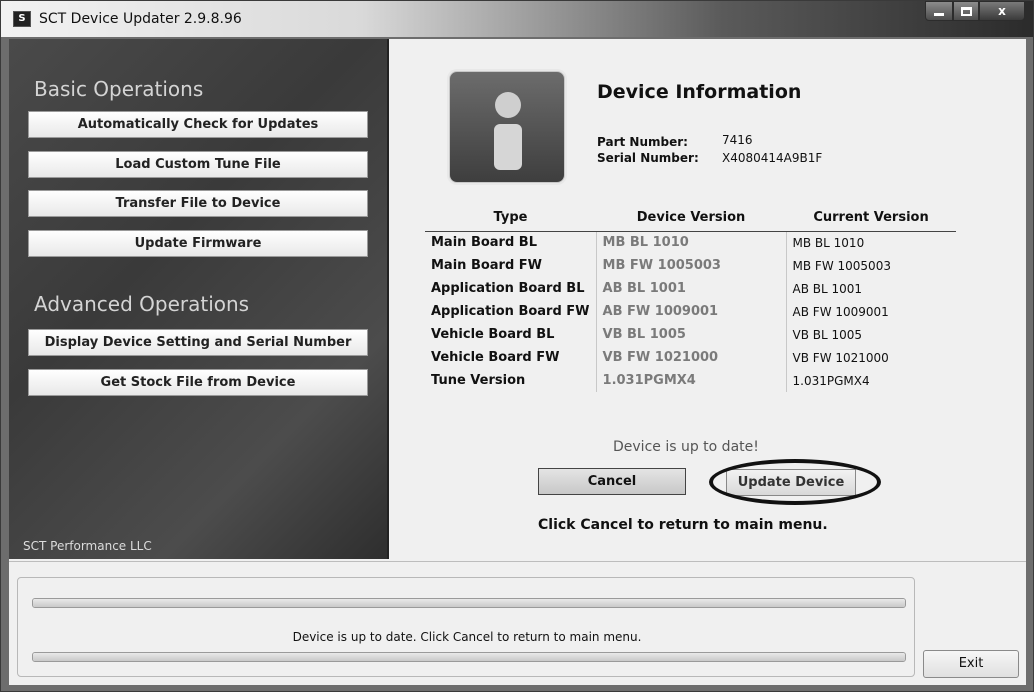 The width and height of the screenshot is (1034, 692). What do you see at coordinates (971, 664) in the screenshot?
I see `exit-button: Exit` at bounding box center [971, 664].